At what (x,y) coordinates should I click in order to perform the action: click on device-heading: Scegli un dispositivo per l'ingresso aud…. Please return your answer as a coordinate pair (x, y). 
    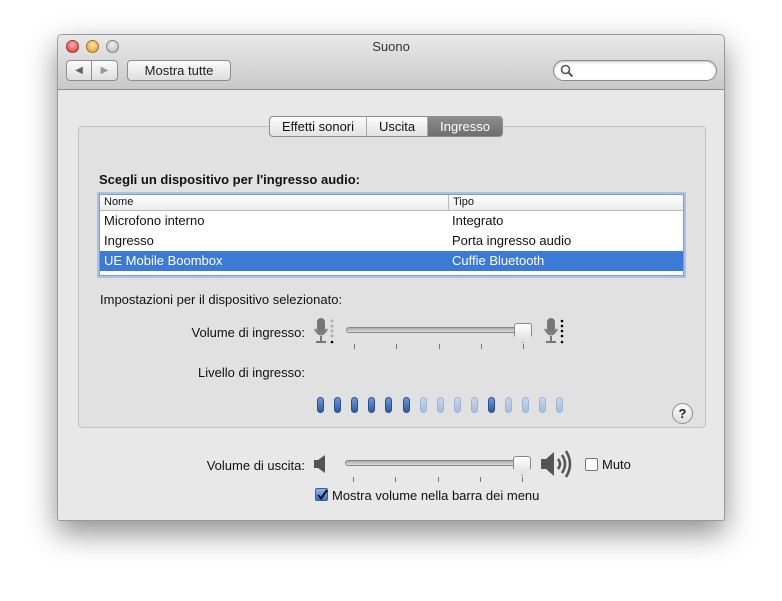
    Looking at the image, I should click on (229, 179).